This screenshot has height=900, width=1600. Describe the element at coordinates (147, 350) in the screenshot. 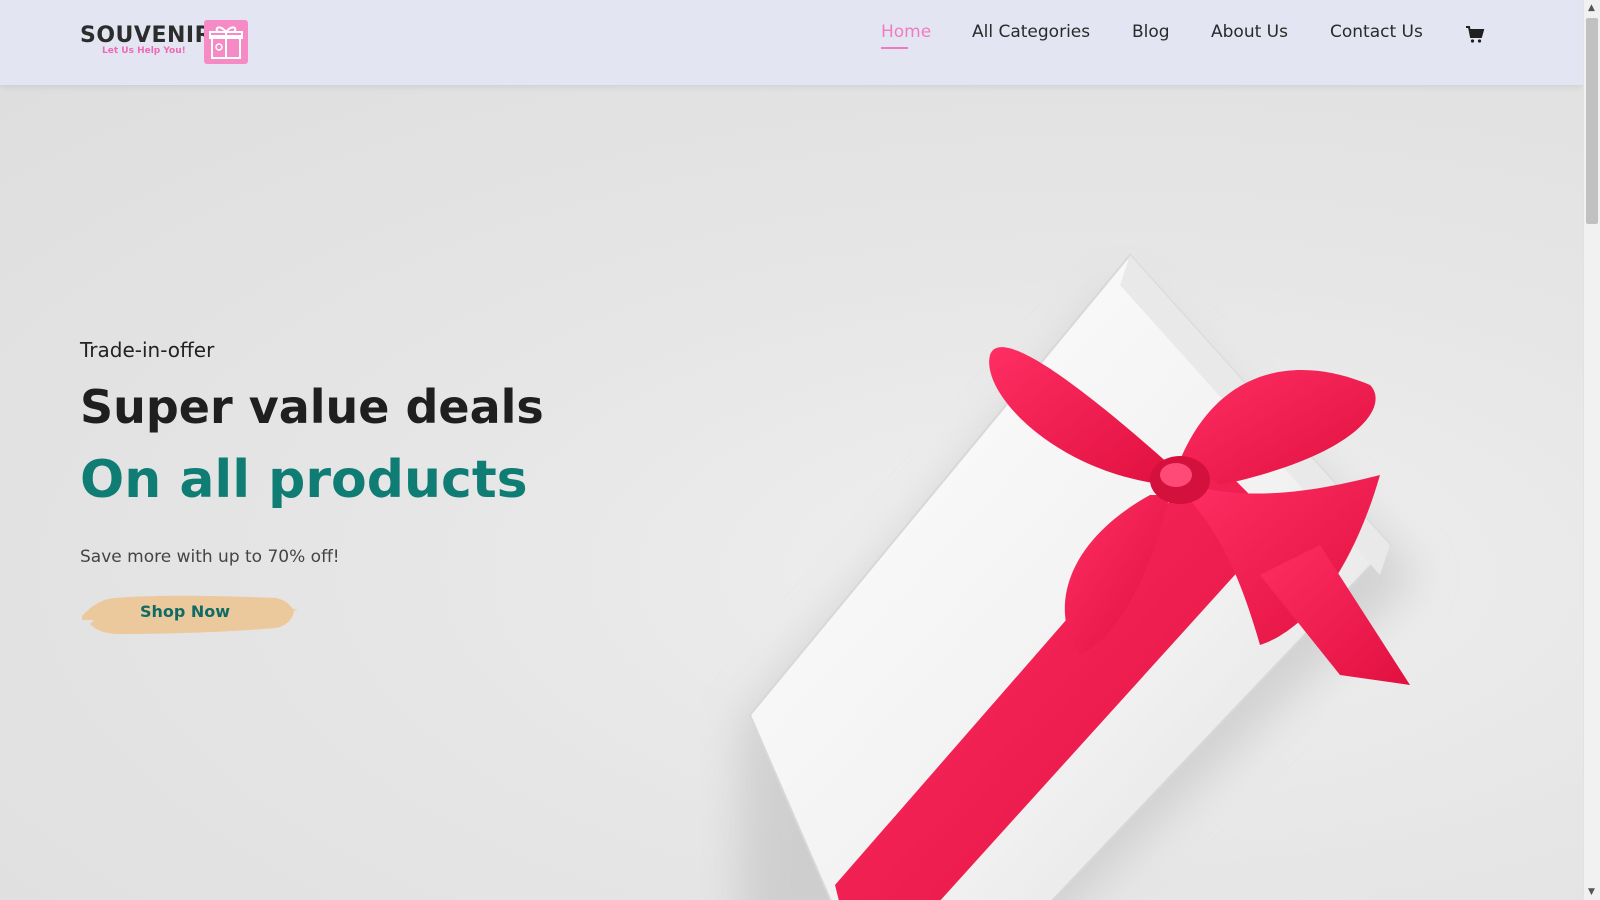

I see `hero-eyebrow: Trade-in-offer` at that location.